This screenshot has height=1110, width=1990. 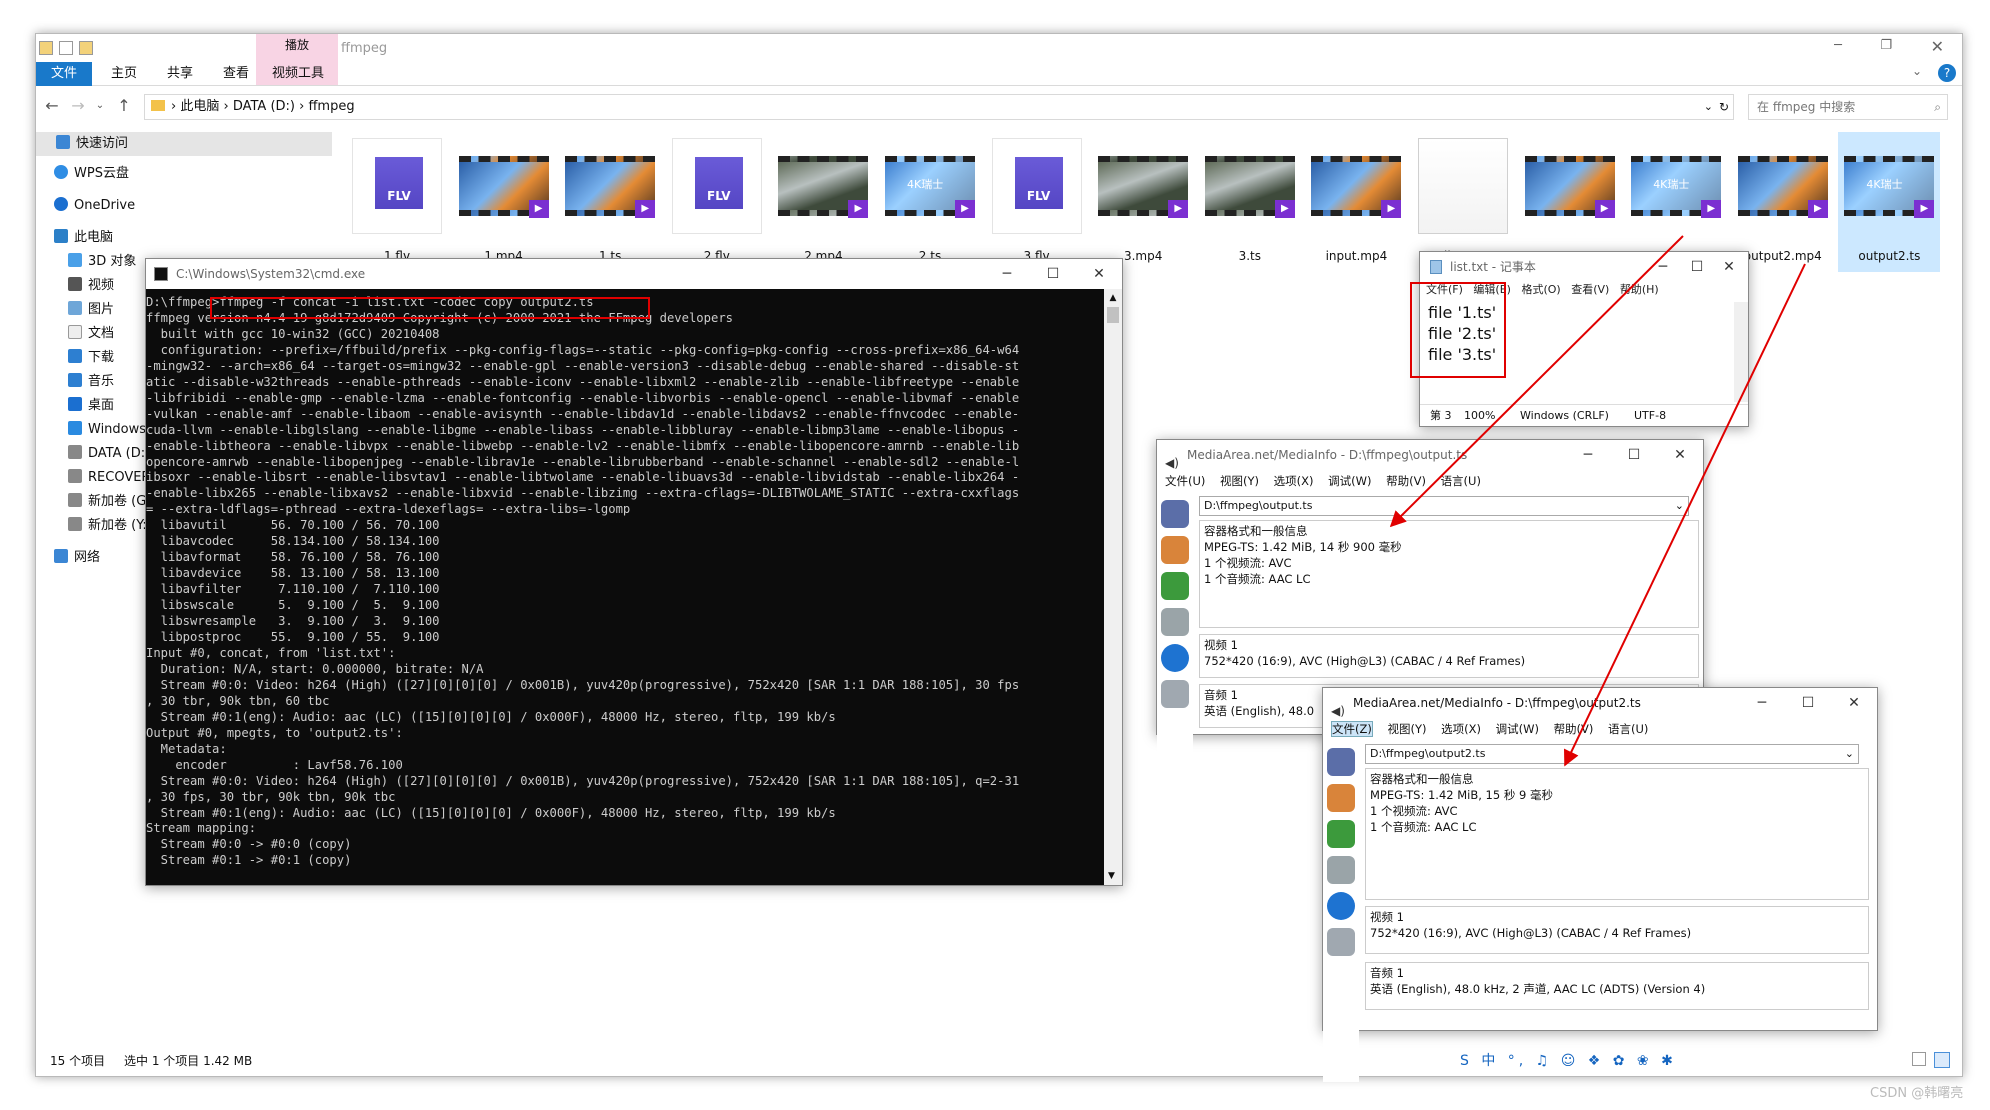 What do you see at coordinates (107, 430) in the screenshot?
I see `nav-windows-drive: Windows` at bounding box center [107, 430].